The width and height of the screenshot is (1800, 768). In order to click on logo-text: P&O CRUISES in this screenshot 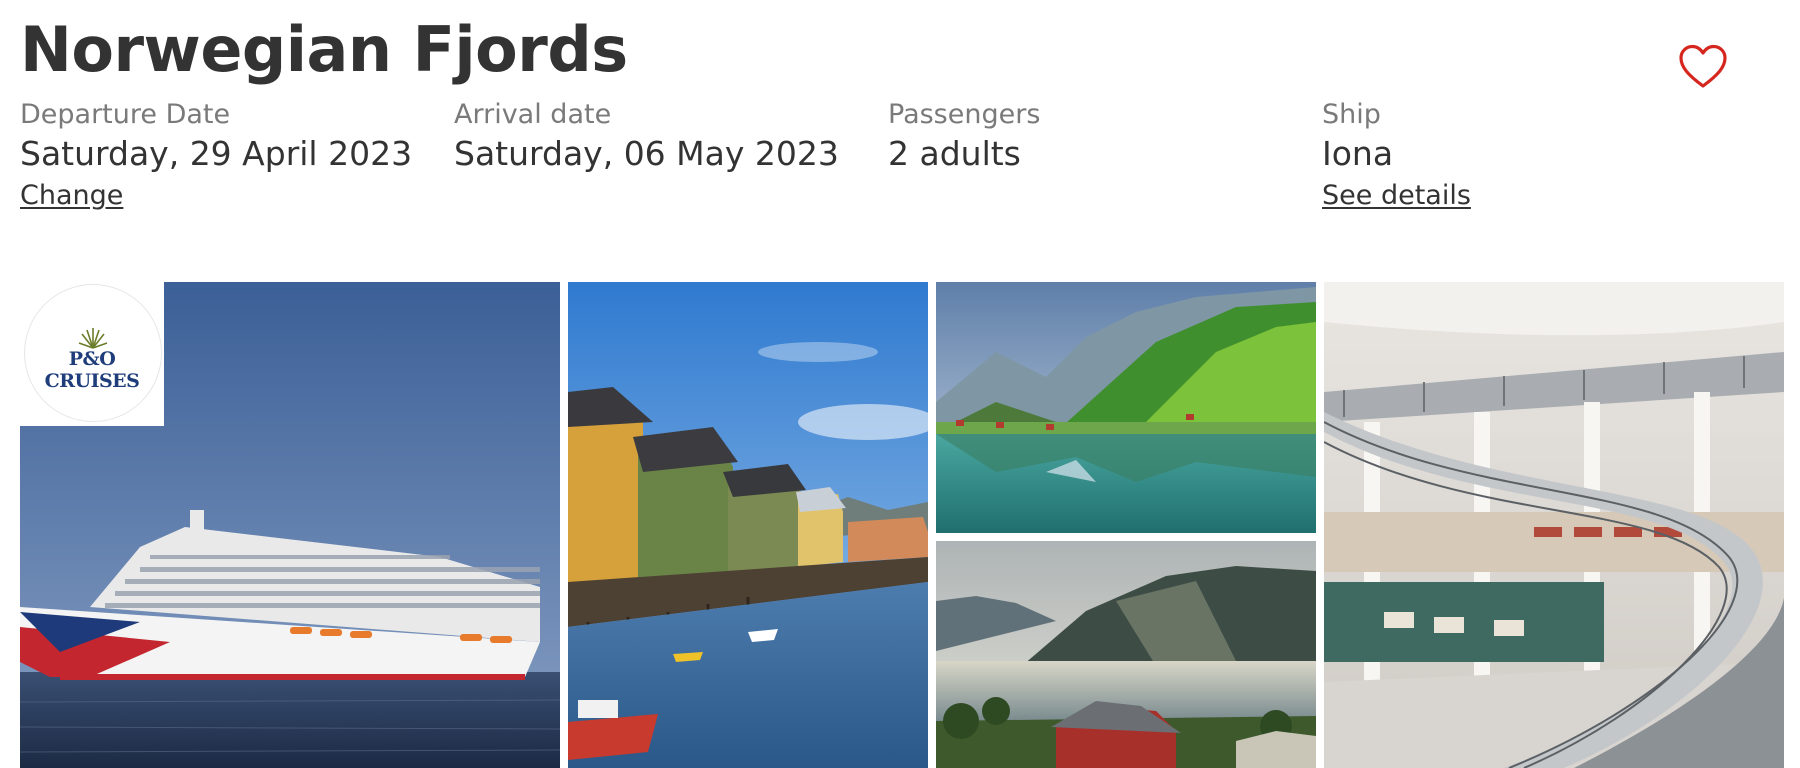, I will do `click(92, 370)`.